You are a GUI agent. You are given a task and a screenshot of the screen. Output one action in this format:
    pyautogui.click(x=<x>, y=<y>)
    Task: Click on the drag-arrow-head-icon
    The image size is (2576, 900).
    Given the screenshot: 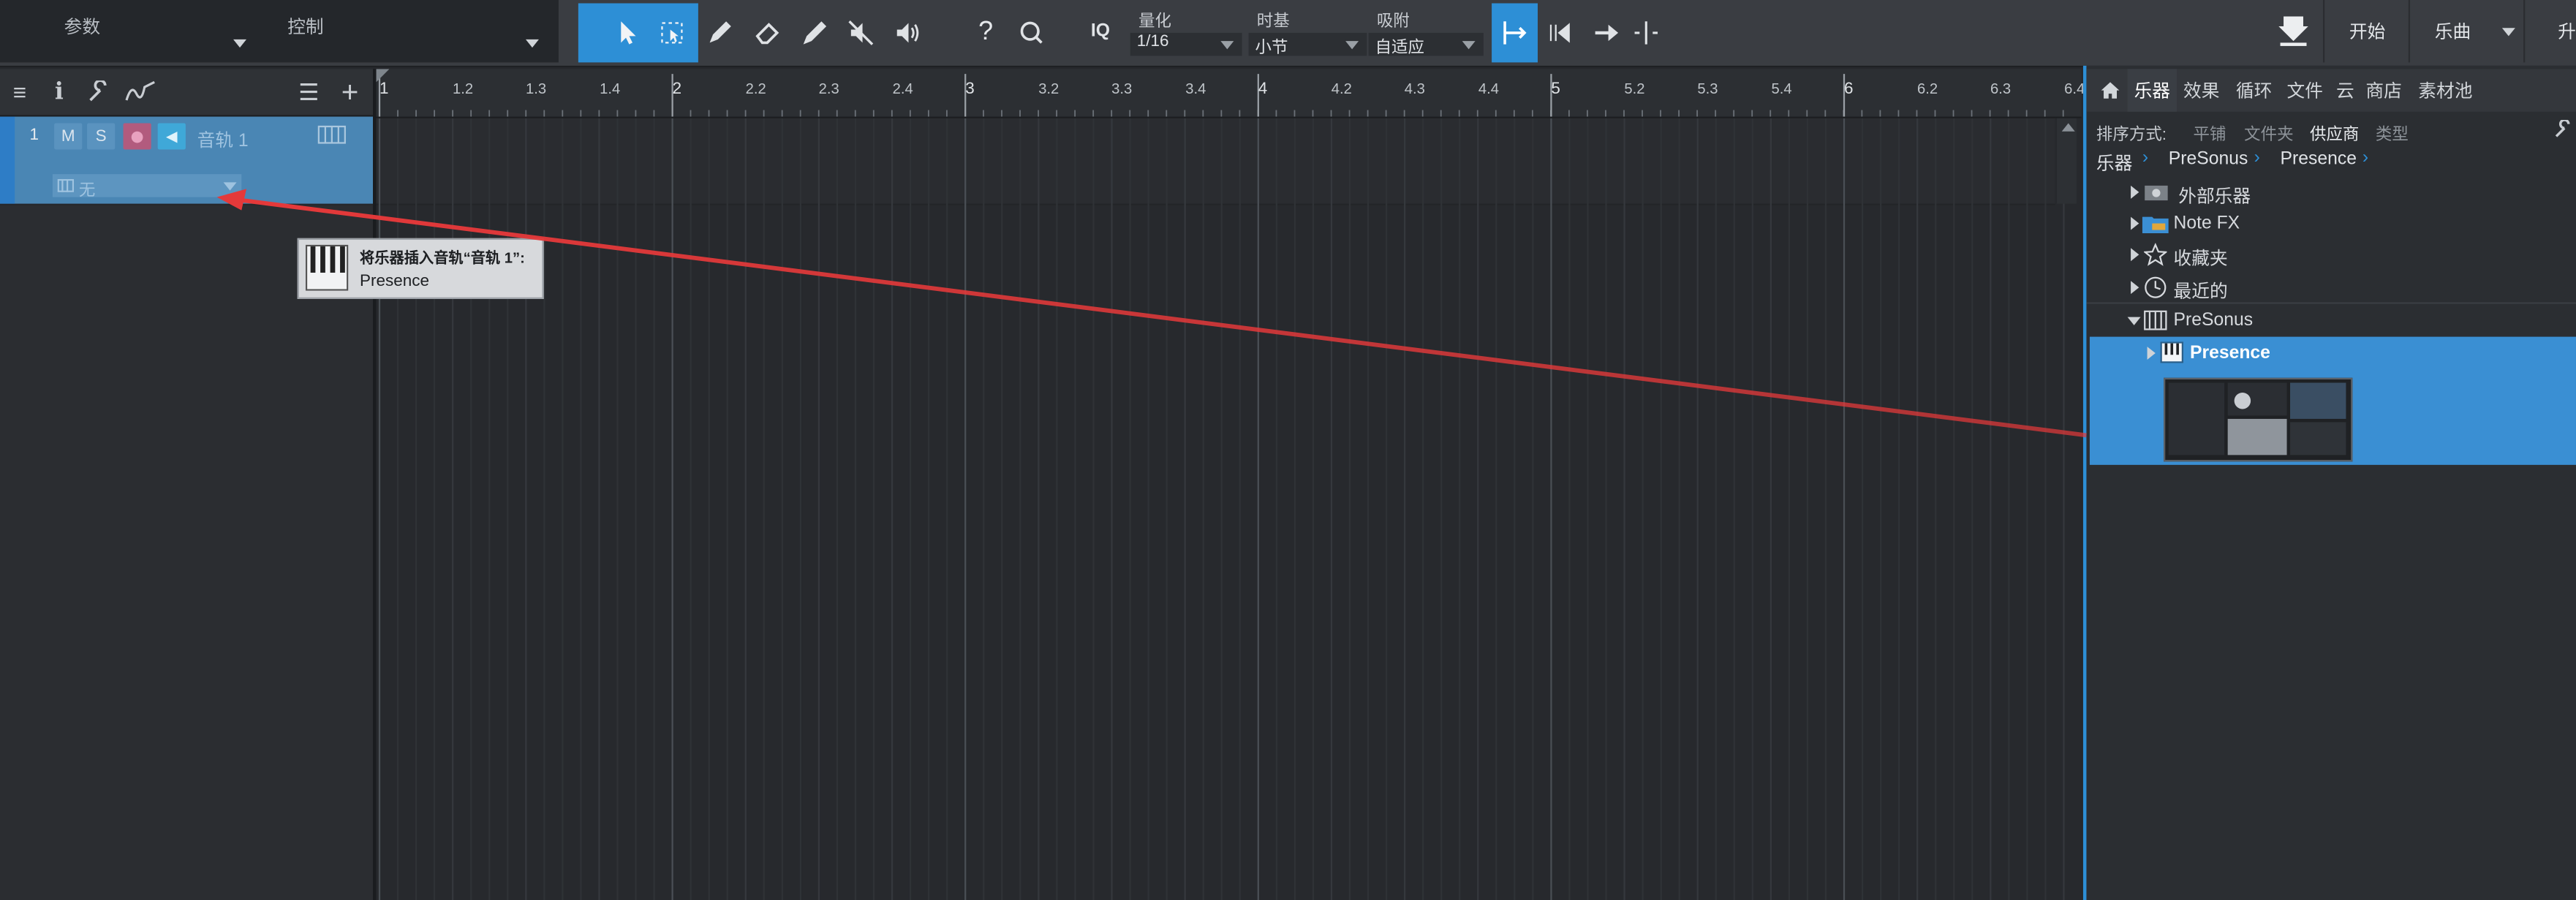 What is the action you would take?
    pyautogui.click(x=231, y=200)
    